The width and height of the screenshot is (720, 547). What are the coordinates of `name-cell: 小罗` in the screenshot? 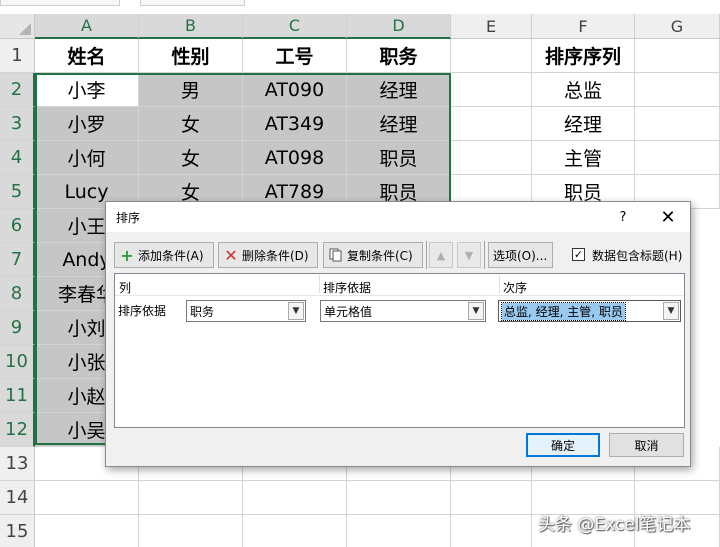 It's located at (87, 124).